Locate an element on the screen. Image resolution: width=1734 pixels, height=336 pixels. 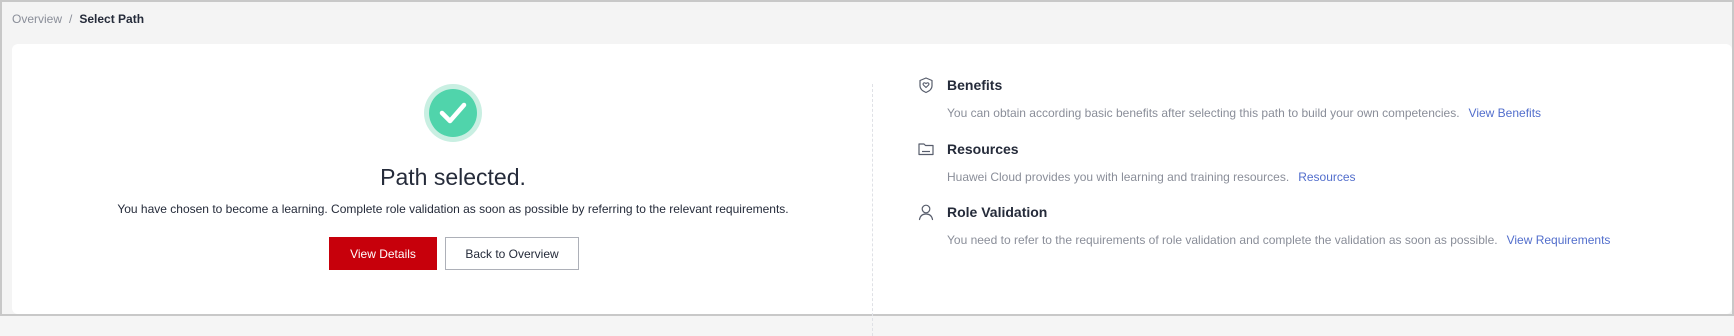
folder-icon is located at coordinates (926, 149).